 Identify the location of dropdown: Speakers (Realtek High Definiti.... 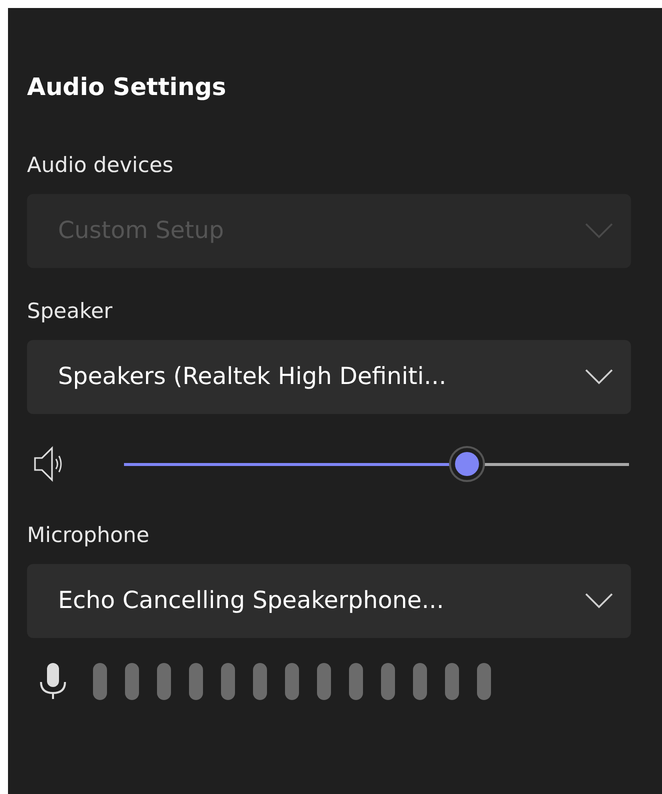
(329, 377).